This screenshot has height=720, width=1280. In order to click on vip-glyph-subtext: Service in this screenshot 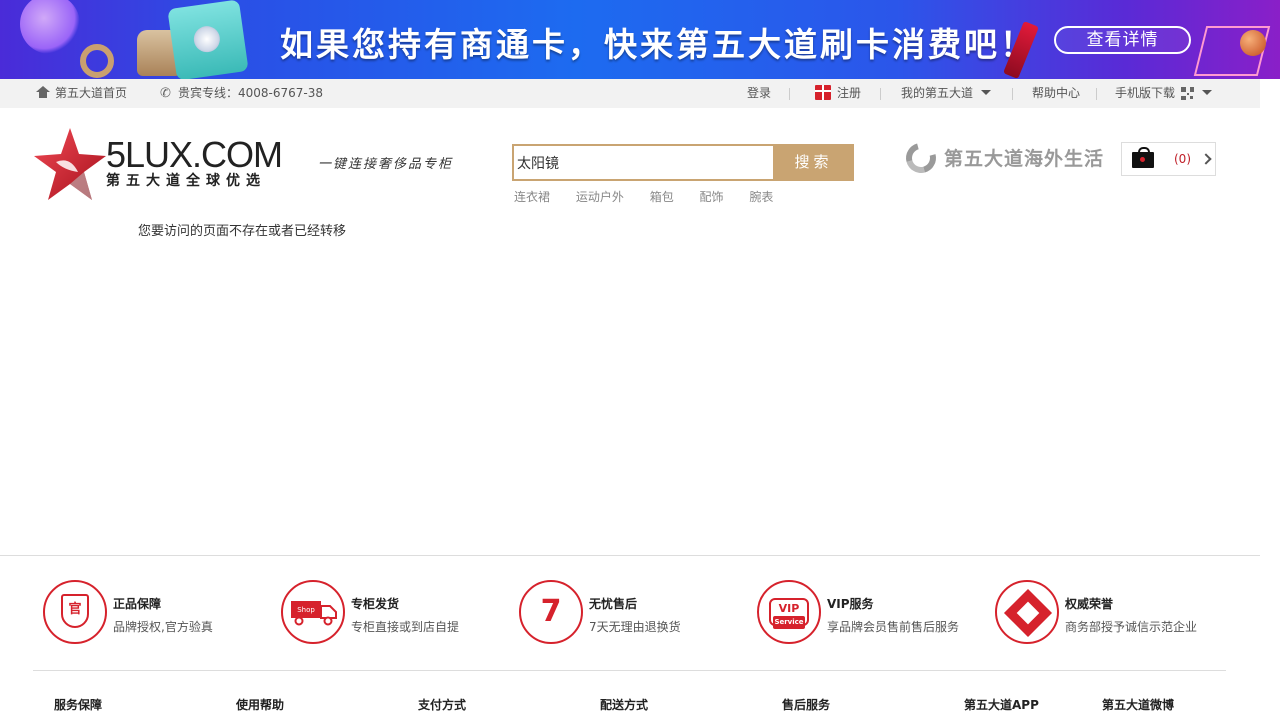, I will do `click(789, 622)`.